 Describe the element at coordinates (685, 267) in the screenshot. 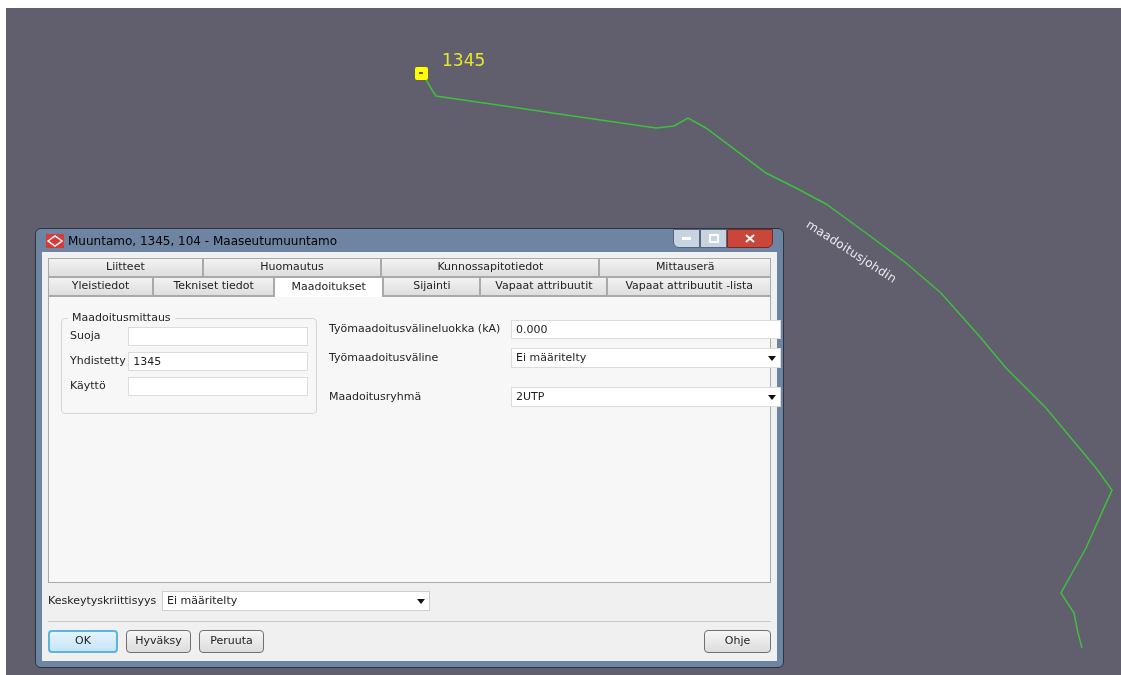

I see `tab: Mittauserä` at that location.